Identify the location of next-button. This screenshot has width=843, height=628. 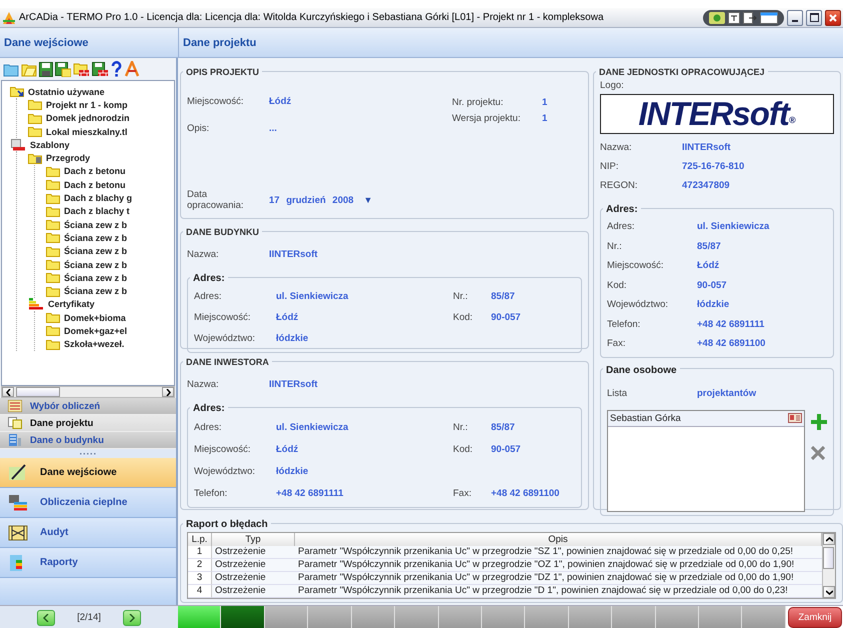
(131, 618).